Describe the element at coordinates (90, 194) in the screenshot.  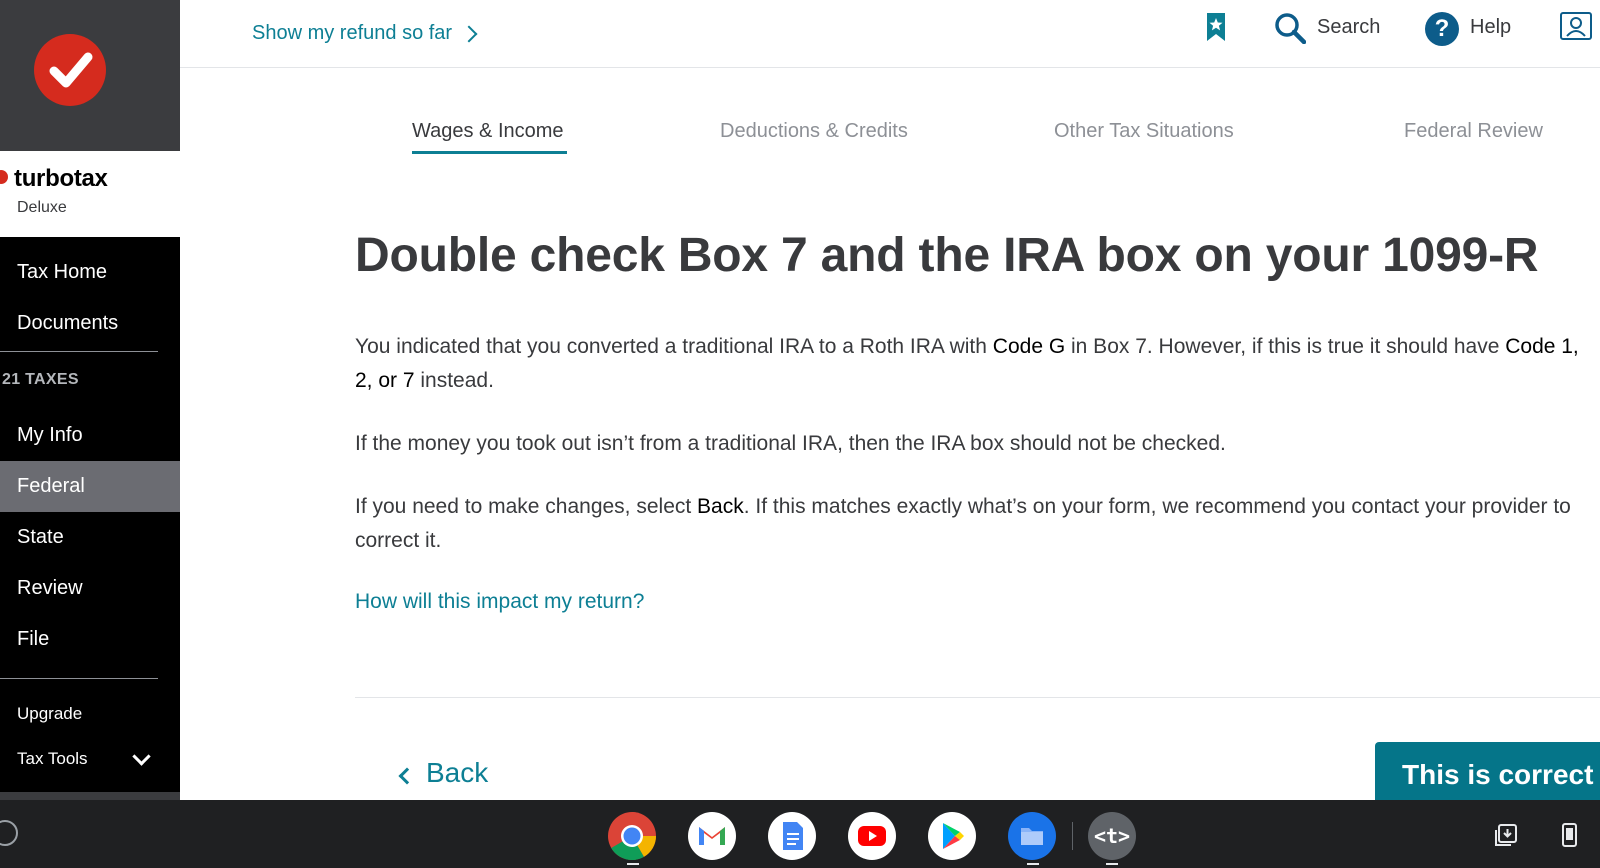
I see `brand-block: turbotax Deluxe` at that location.